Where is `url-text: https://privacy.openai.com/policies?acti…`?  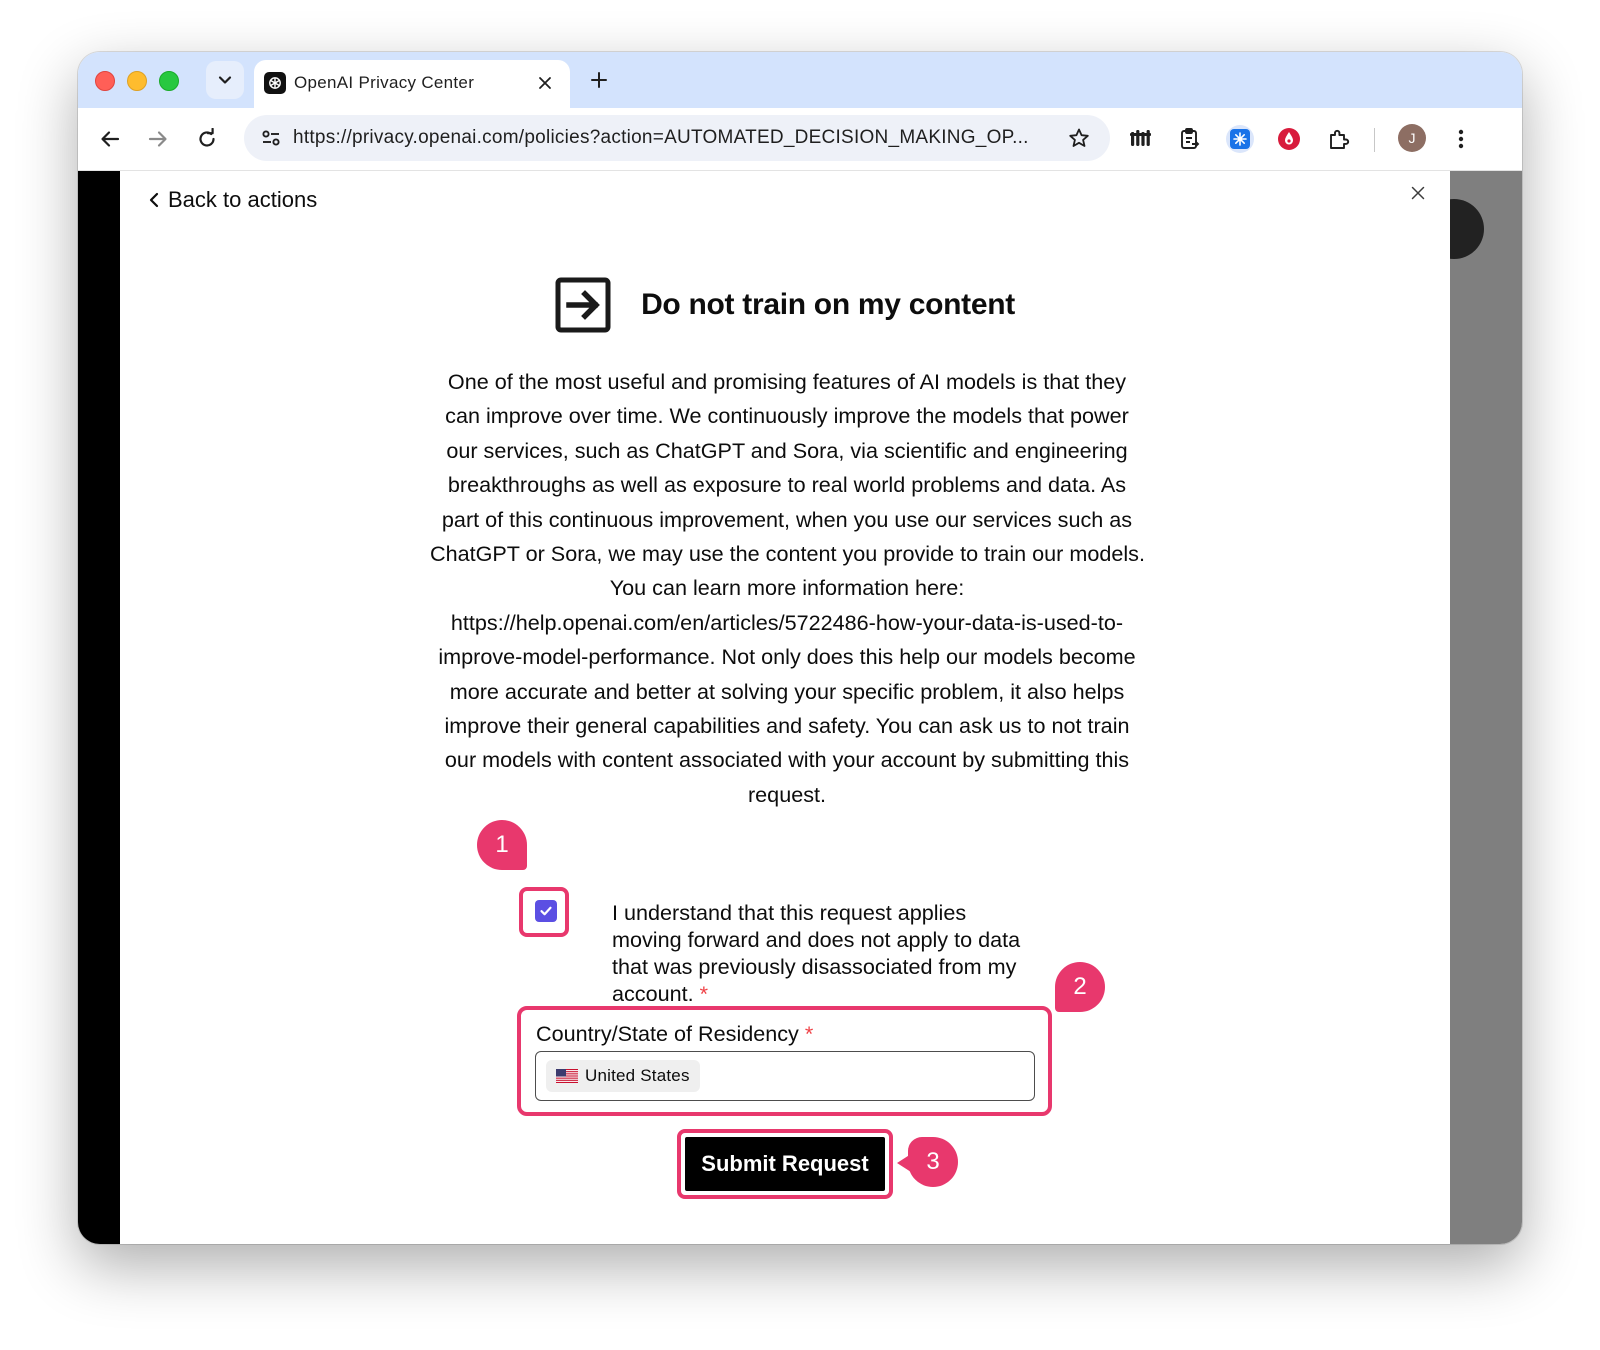 url-text: https://privacy.openai.com/policies?acti… is located at coordinates (661, 137).